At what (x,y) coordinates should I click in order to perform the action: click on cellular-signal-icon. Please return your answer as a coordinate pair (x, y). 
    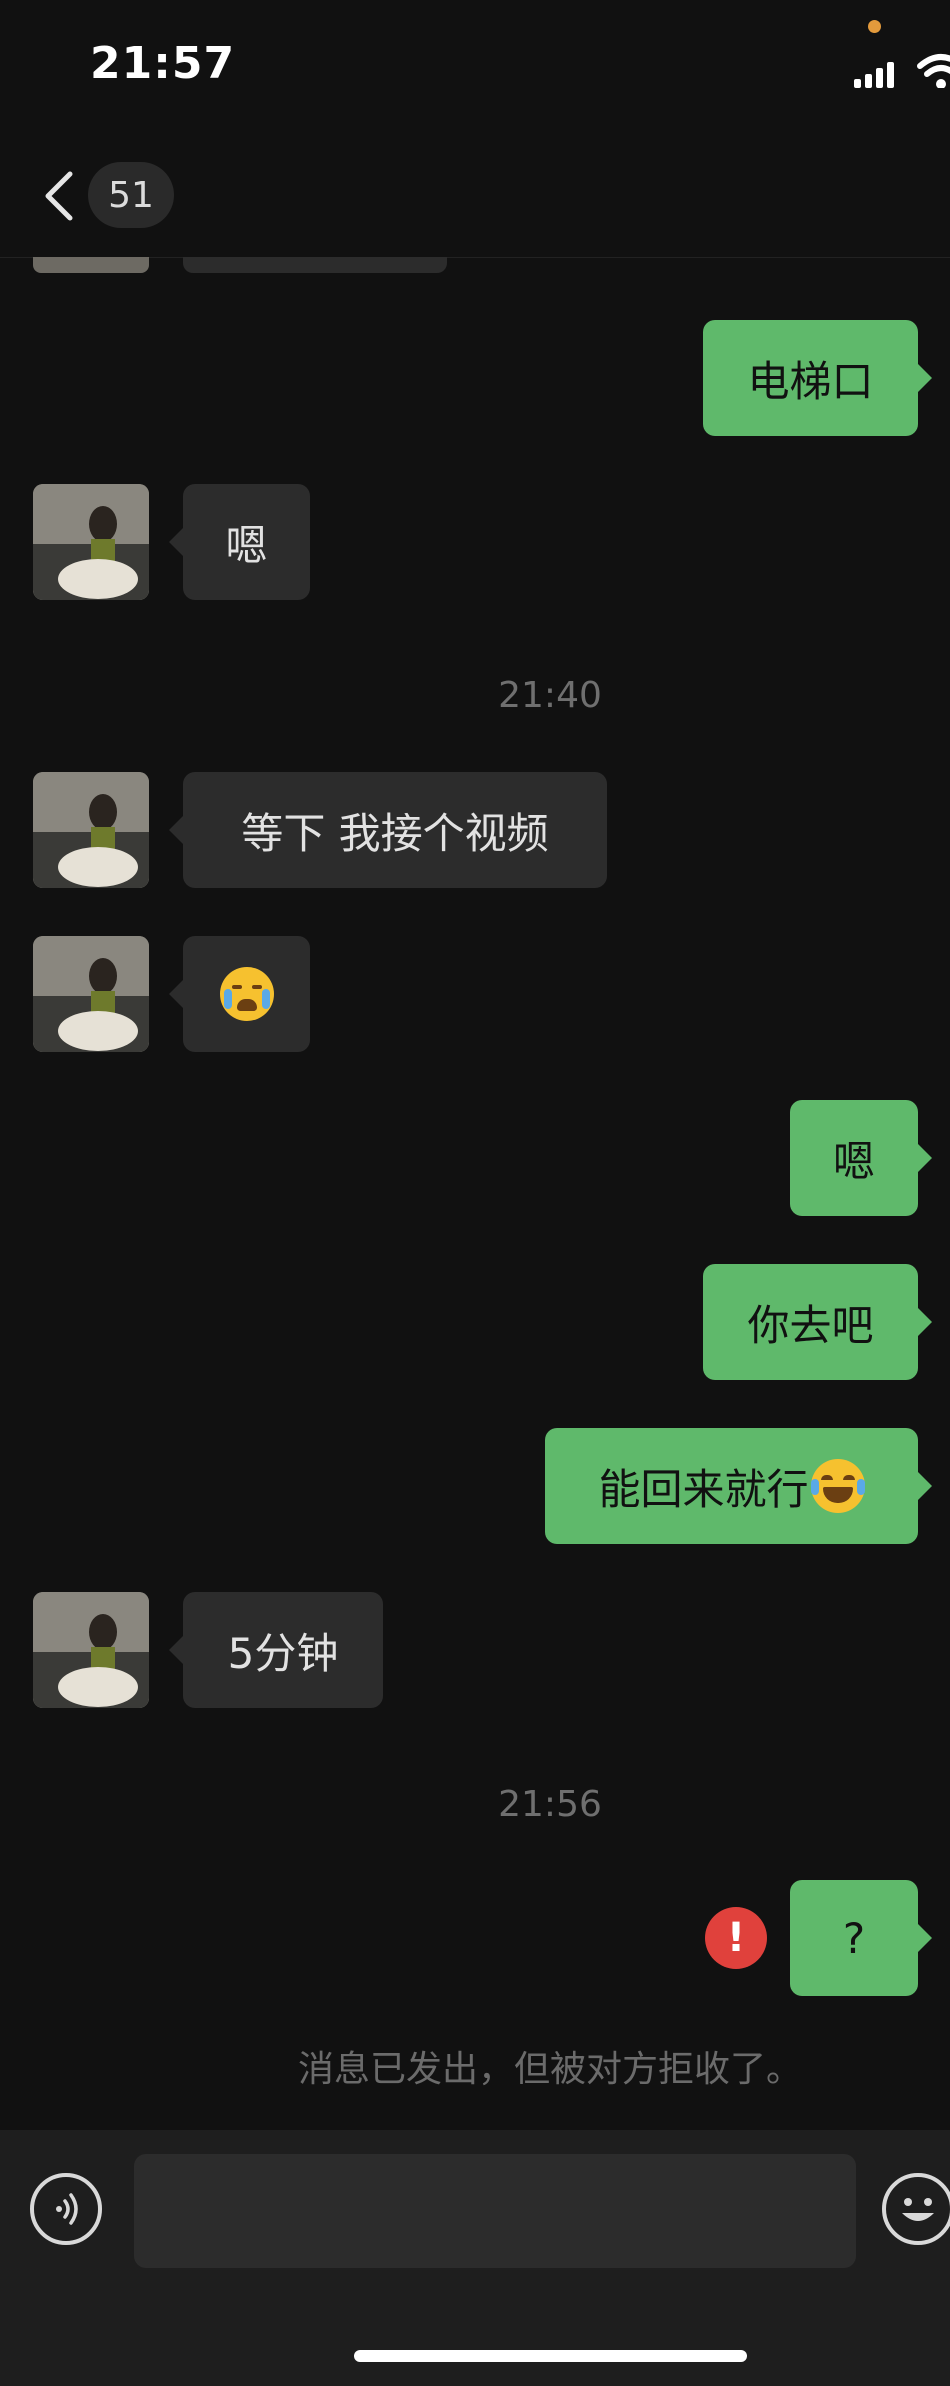
    Looking at the image, I should click on (877, 75).